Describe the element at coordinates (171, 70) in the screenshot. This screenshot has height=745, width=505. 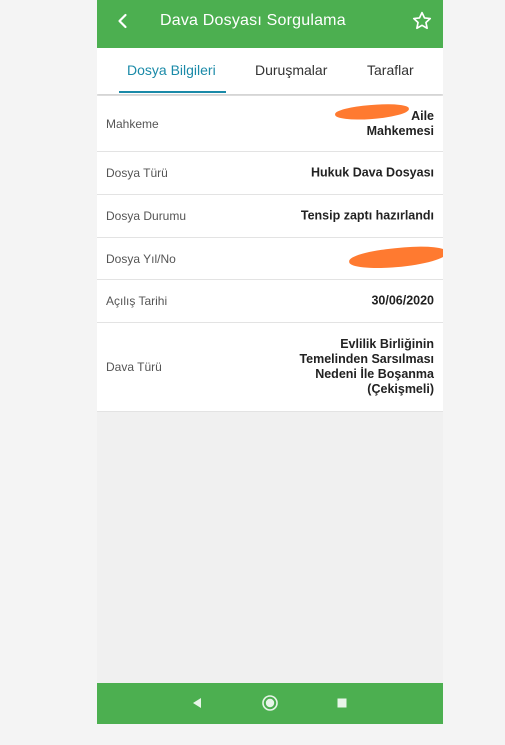
I see `tab-dosya-bilgileri: Dosya Bilgileri` at that location.